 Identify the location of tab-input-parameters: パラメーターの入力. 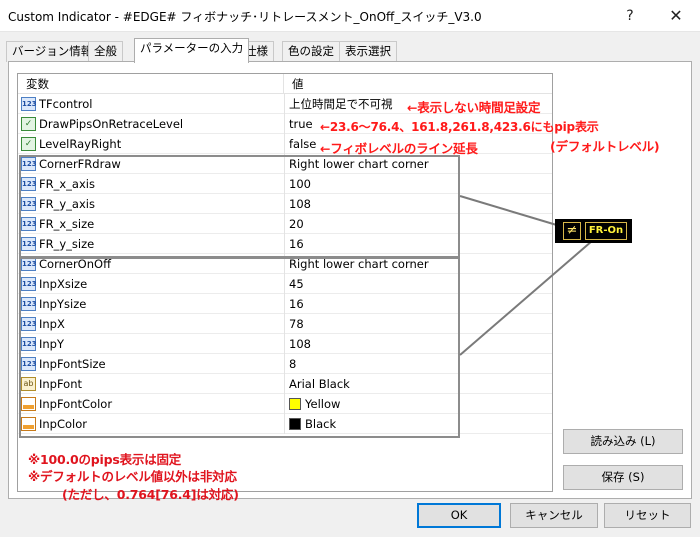
(192, 50).